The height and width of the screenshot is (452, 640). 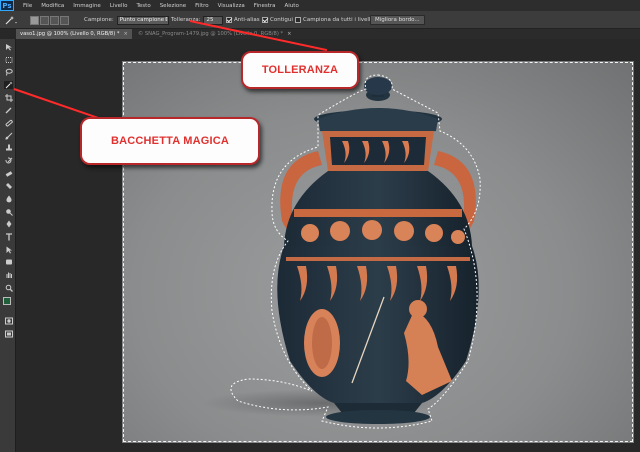 I want to click on antialias-toggle: Anti-alias, so click(x=243, y=20).